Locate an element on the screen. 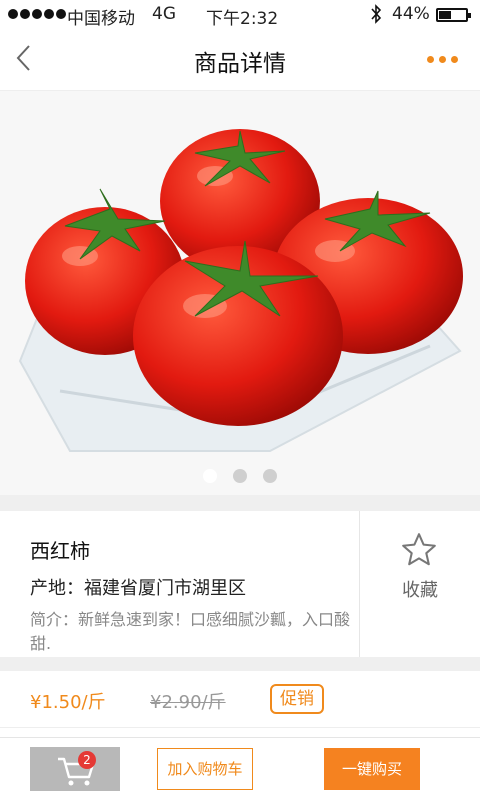 Image resolution: width=480 pixels, height=801 pixels. buy-now-button: 一键购买 is located at coordinates (372, 769).